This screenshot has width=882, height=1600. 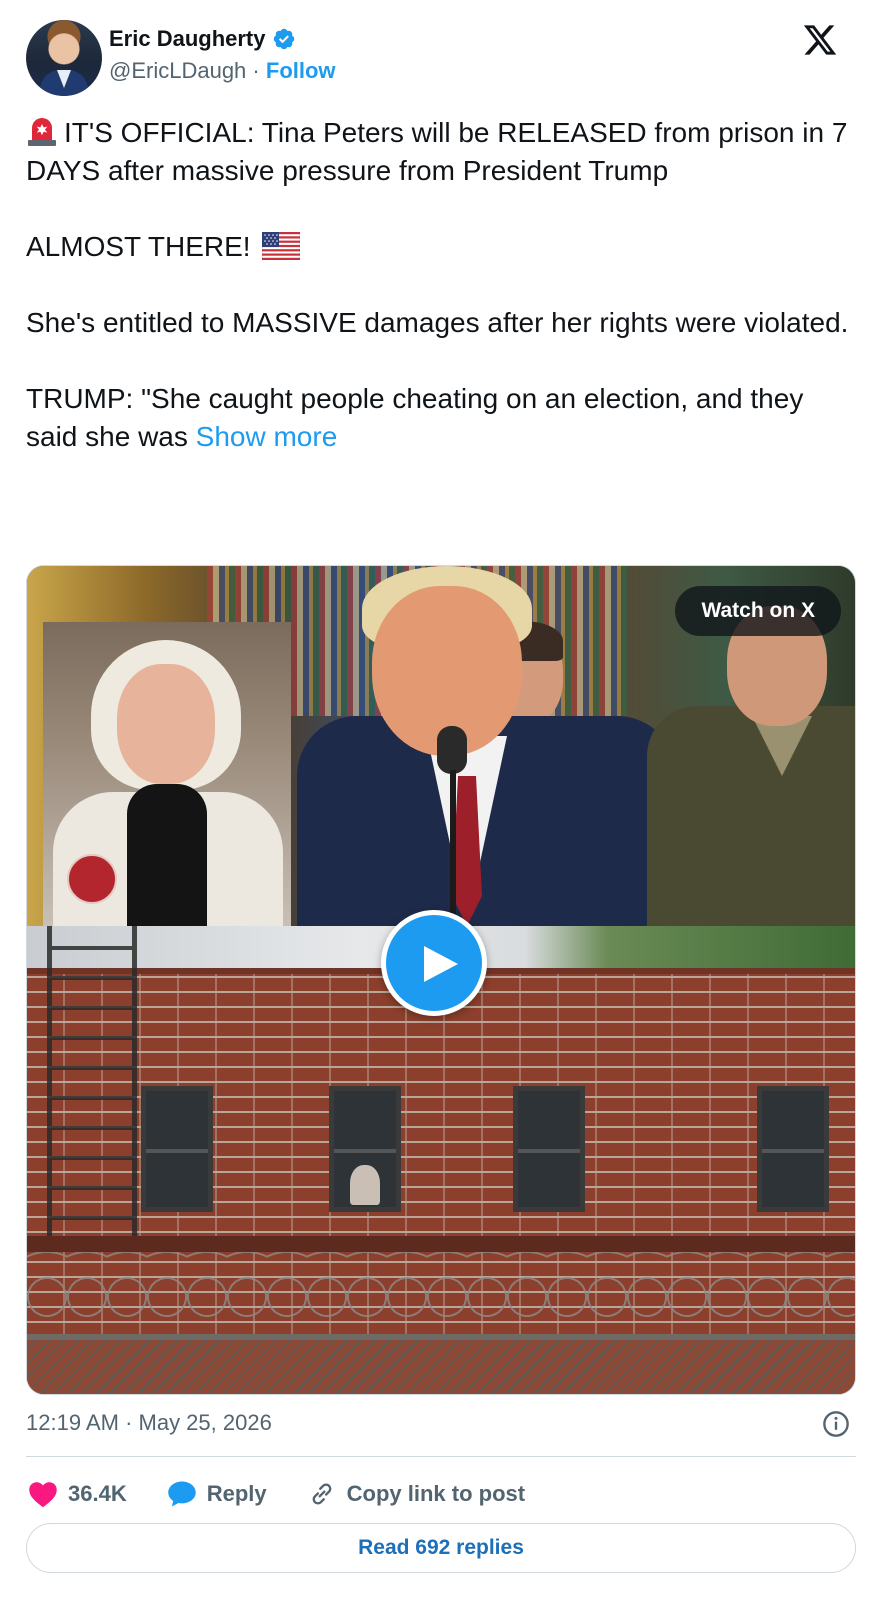 I want to click on inset-face, so click(x=166, y=724).